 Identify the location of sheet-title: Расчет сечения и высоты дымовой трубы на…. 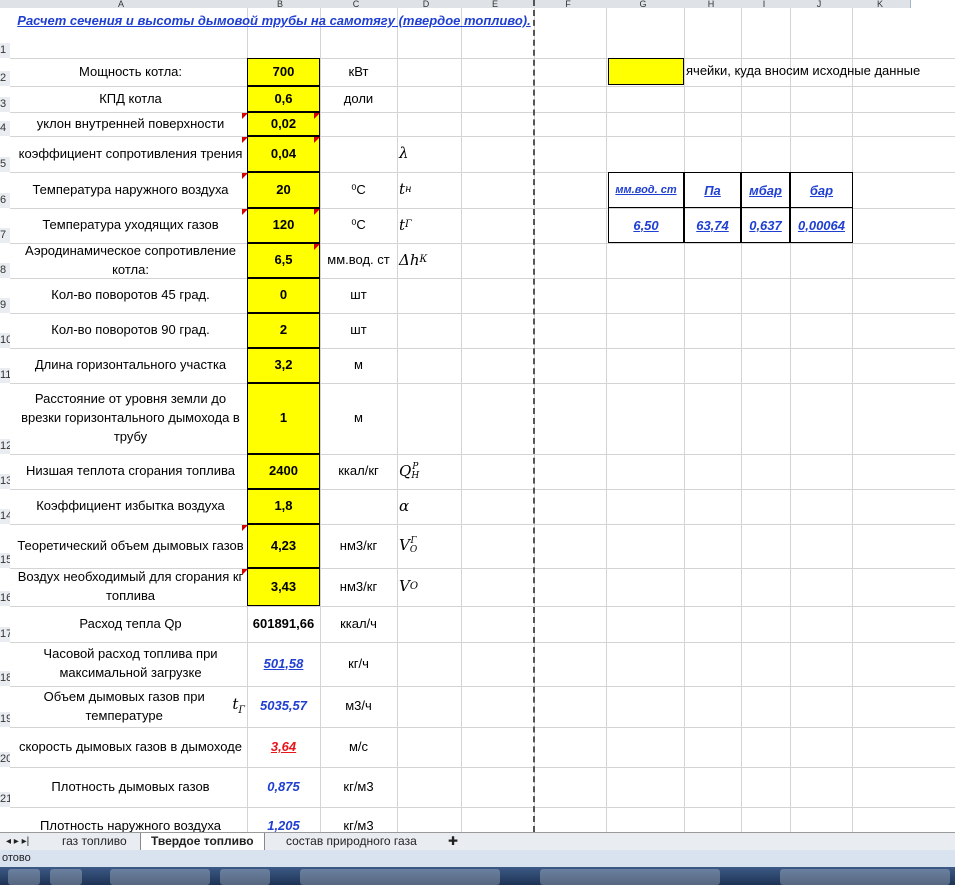
(274, 20).